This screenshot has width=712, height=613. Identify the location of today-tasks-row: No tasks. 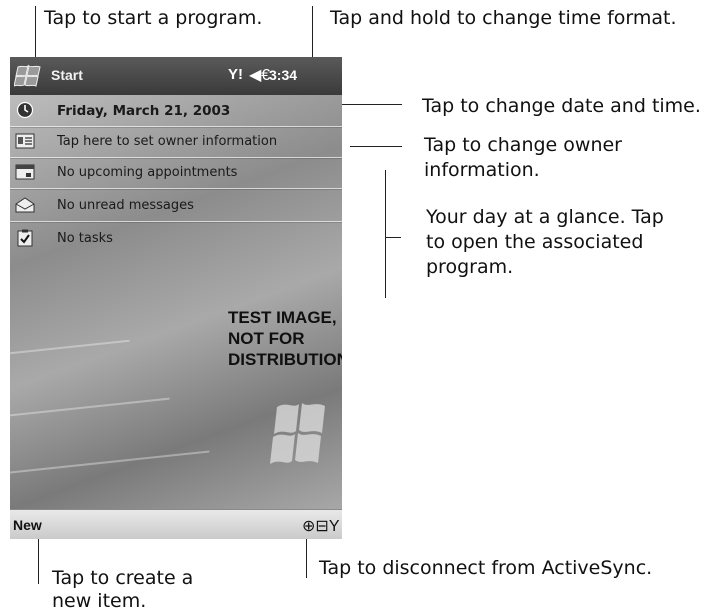
(176, 239).